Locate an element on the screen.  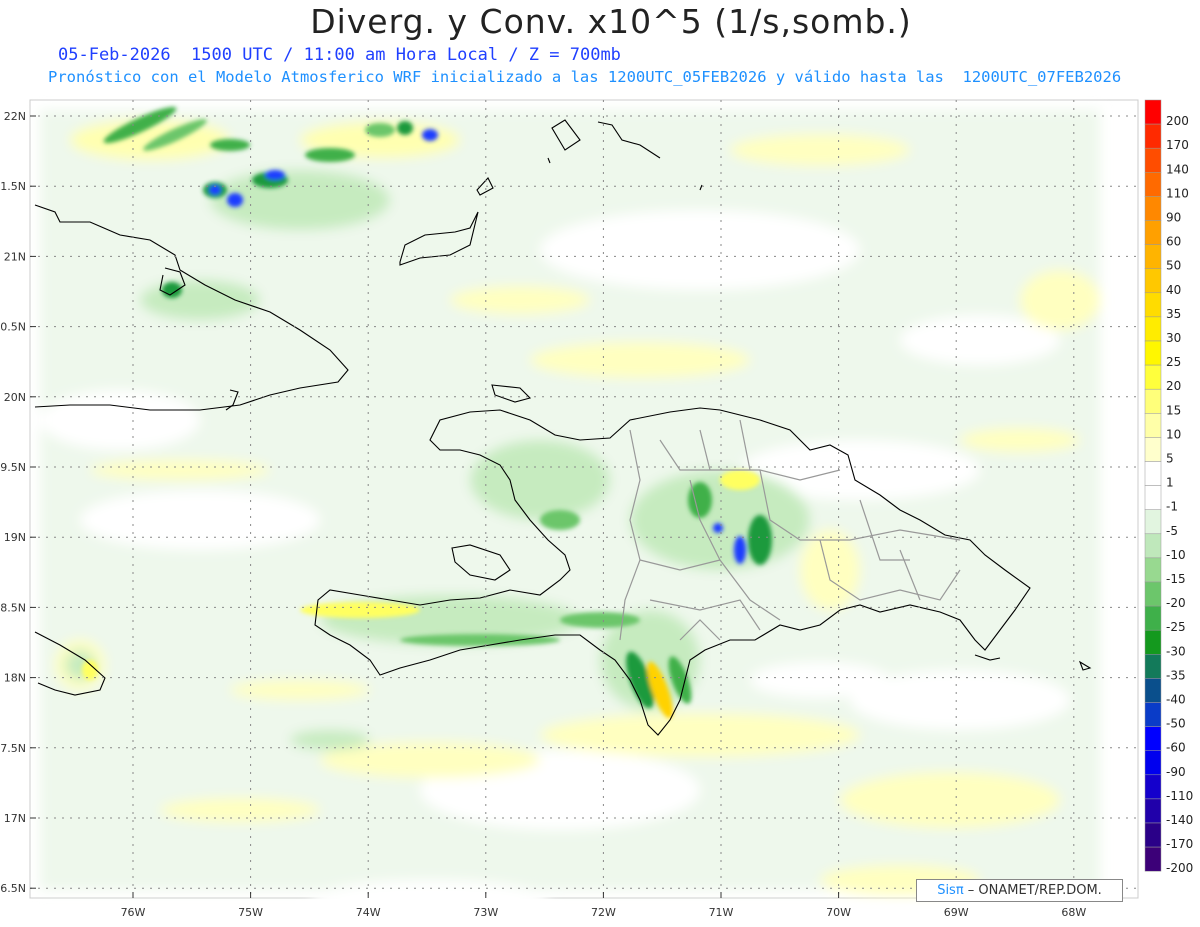
colorbar-label: 200 is located at coordinates (1177, 121).